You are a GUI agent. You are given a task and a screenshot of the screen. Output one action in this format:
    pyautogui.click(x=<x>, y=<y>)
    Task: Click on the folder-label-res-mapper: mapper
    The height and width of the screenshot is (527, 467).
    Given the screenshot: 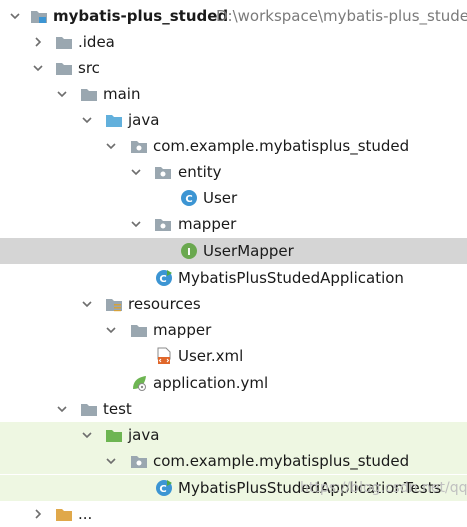 What is the action you would take?
    pyautogui.click(x=182, y=330)
    